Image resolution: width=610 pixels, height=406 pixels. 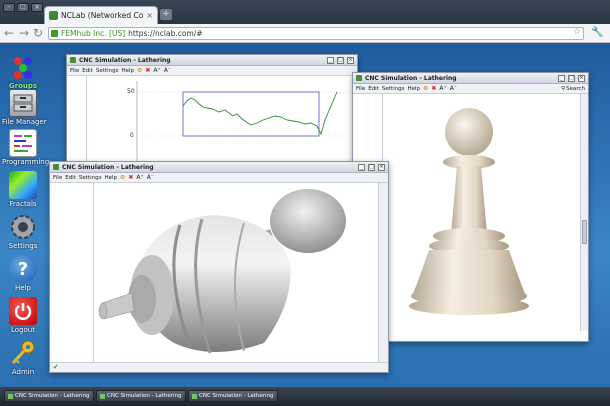 What do you see at coordinates (23, 315) in the screenshot?
I see `desktop-icon-logout: Logout` at bounding box center [23, 315].